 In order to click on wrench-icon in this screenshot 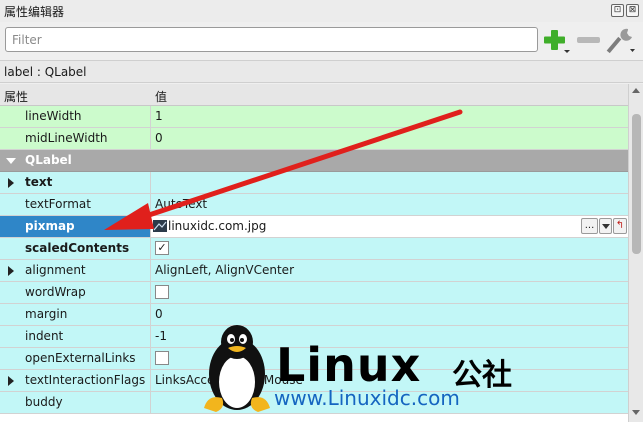, I will do `click(621, 40)`.